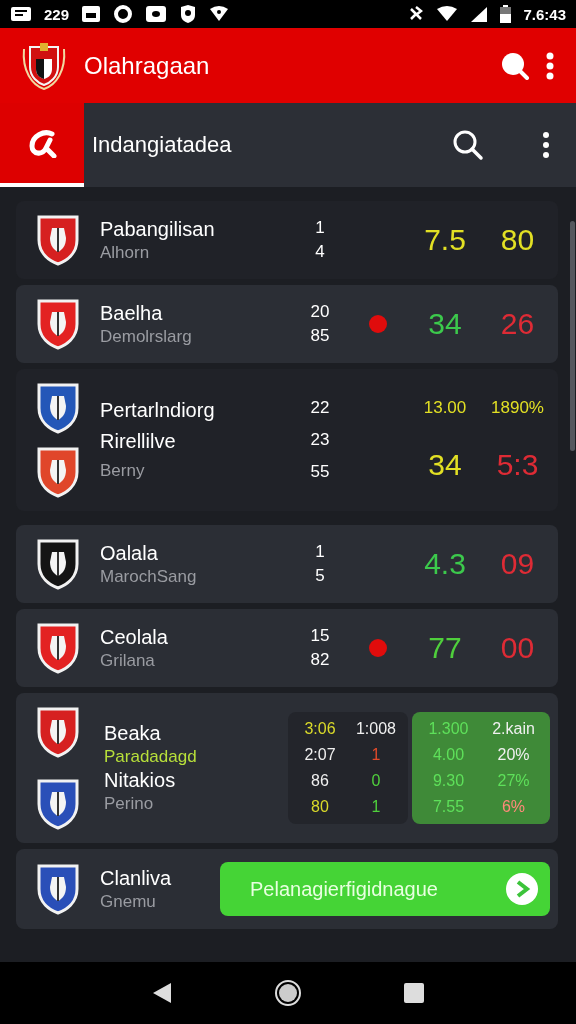  Describe the element at coordinates (517, 564) in the screenshot. I see `score-value: 09` at that location.